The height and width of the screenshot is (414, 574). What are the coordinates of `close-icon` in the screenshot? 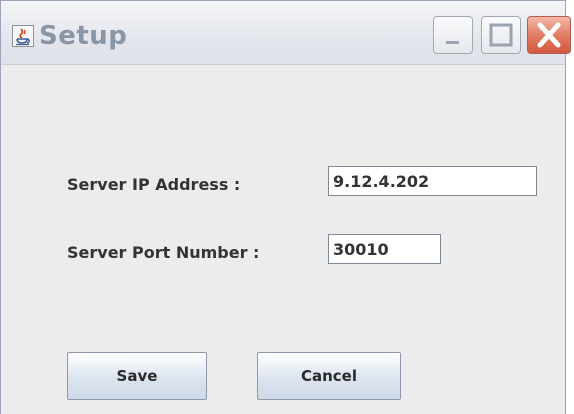 It's located at (549, 35).